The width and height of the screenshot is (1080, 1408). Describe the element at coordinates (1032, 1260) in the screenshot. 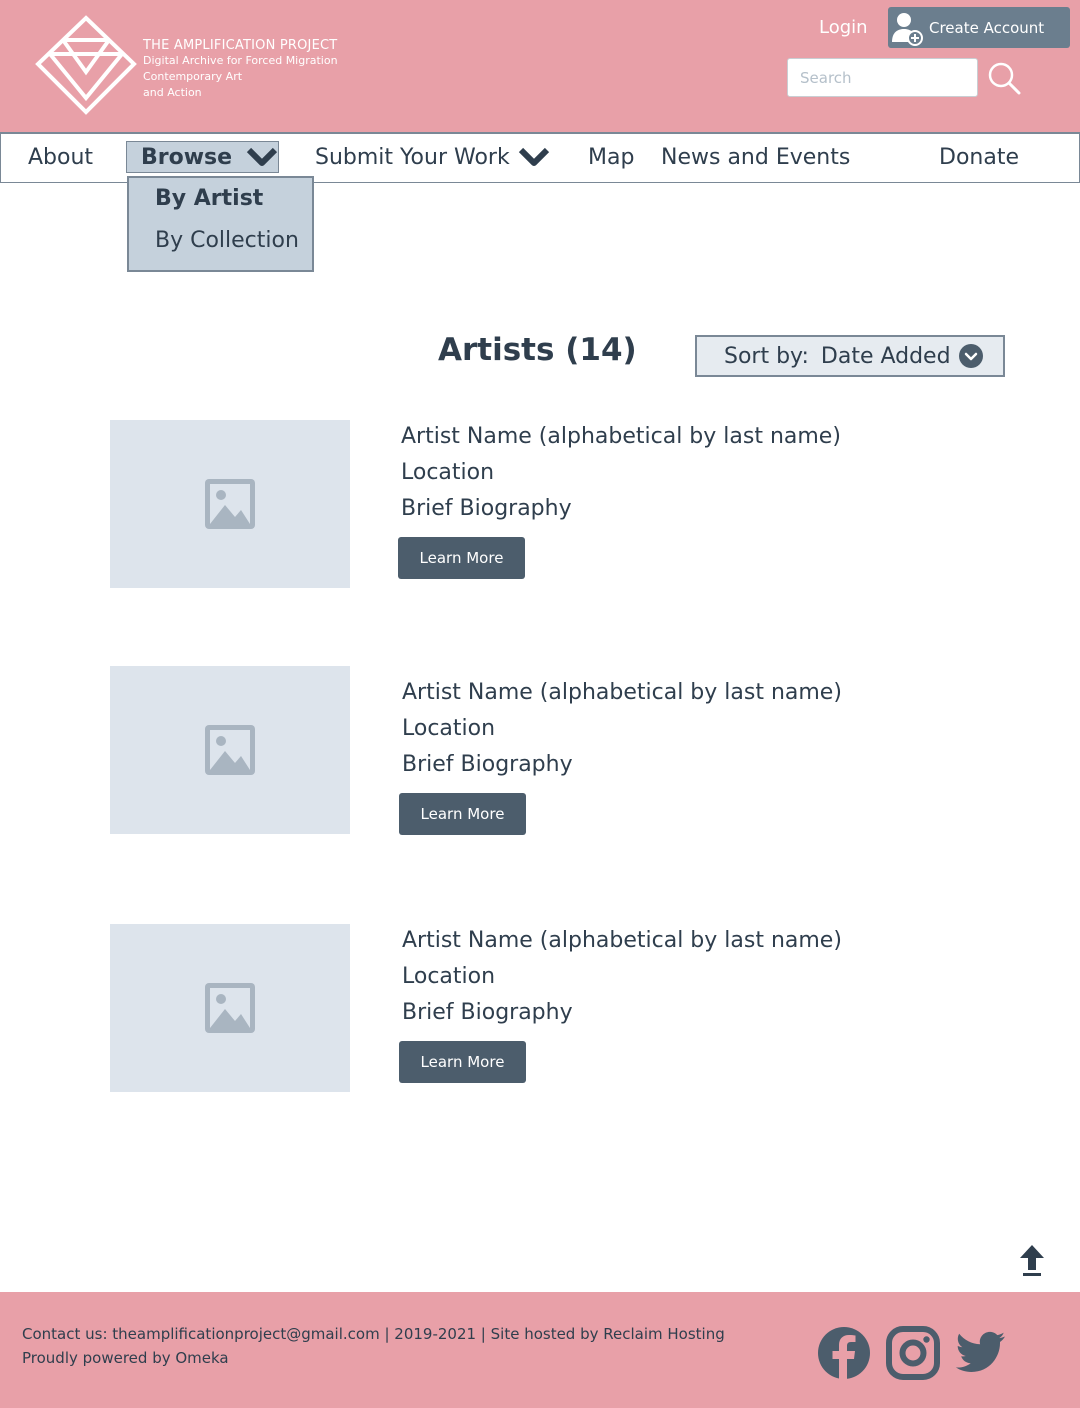

I see `back-to-top-arrow-icon` at that location.